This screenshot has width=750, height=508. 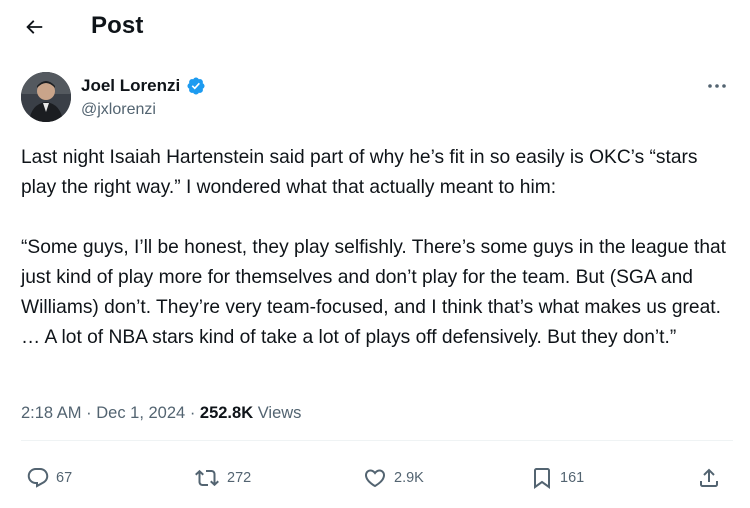 I want to click on bookmark-icon, so click(x=542, y=478).